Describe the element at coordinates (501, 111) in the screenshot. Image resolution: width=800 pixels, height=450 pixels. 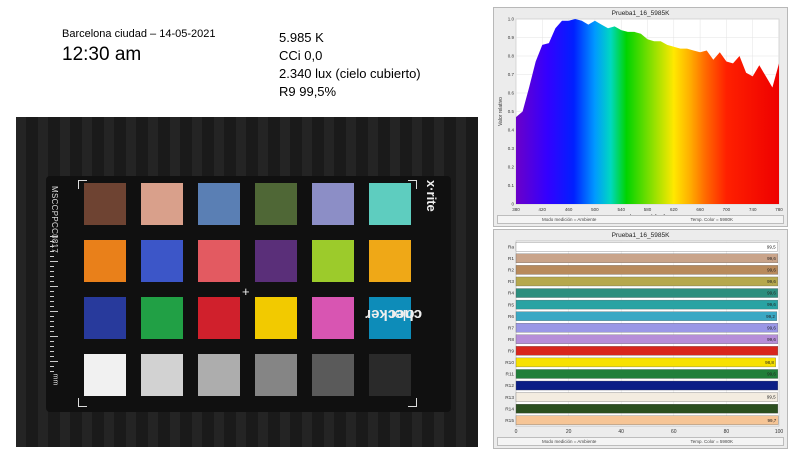
I see `y-axis-label: Valor relativo` at that location.